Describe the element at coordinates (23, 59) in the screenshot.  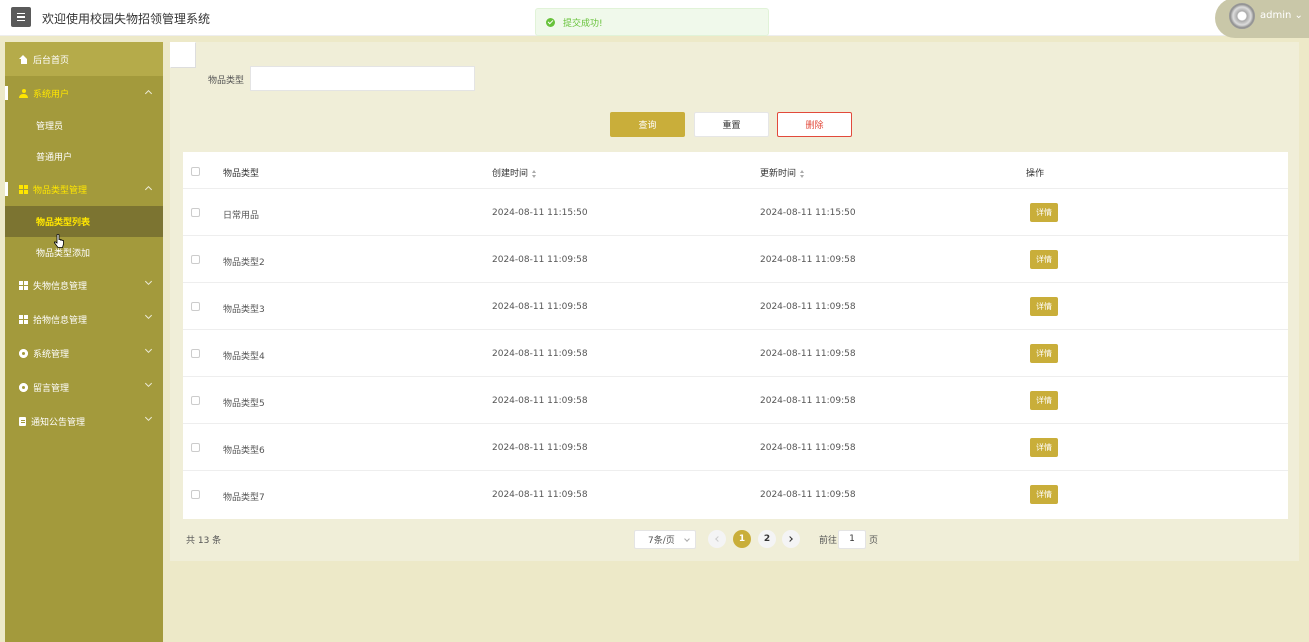
I see `home-icon` at that location.